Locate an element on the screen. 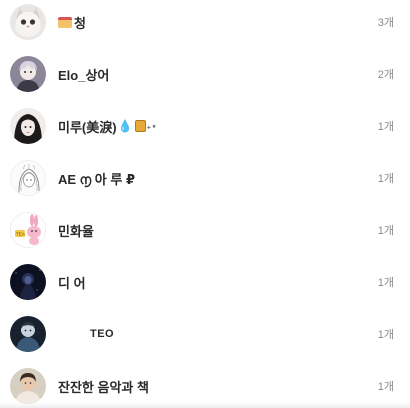 The height and width of the screenshot is (408, 410). message-count: 2개 is located at coordinates (385, 75).